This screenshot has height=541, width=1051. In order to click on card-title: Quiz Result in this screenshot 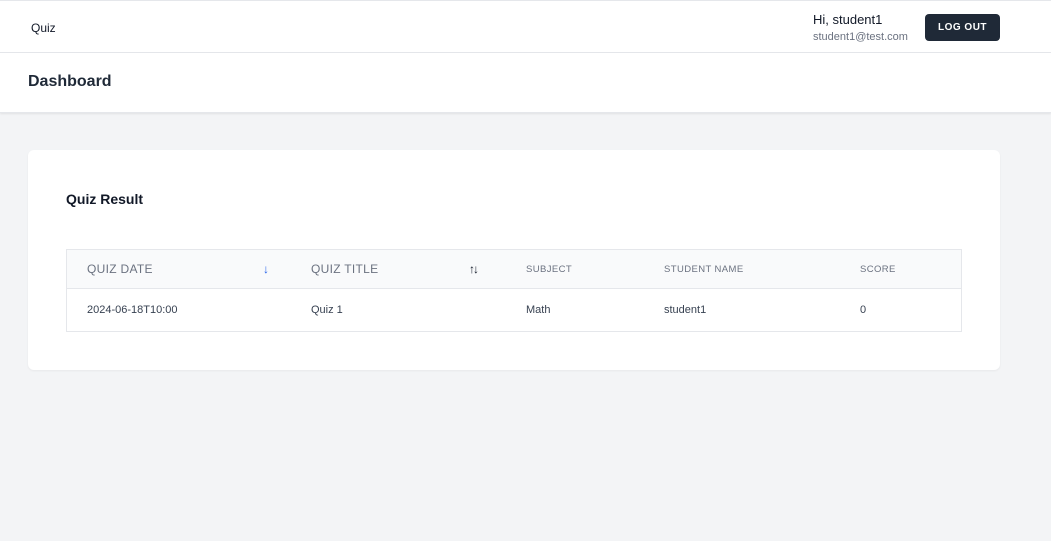, I will do `click(105, 199)`.